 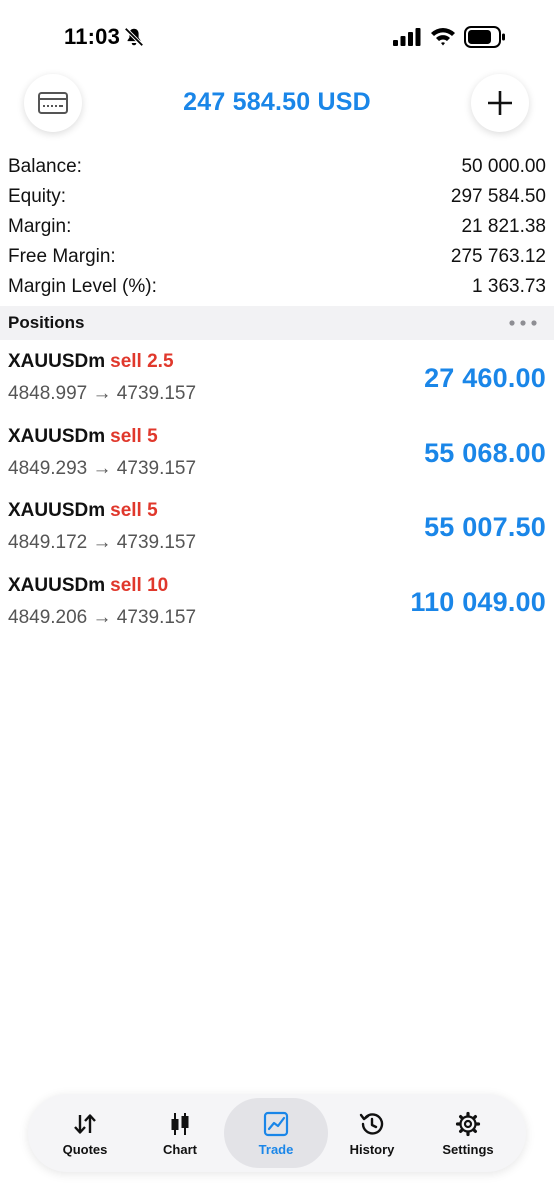 I want to click on history-clock-icon, so click(x=371, y=1123).